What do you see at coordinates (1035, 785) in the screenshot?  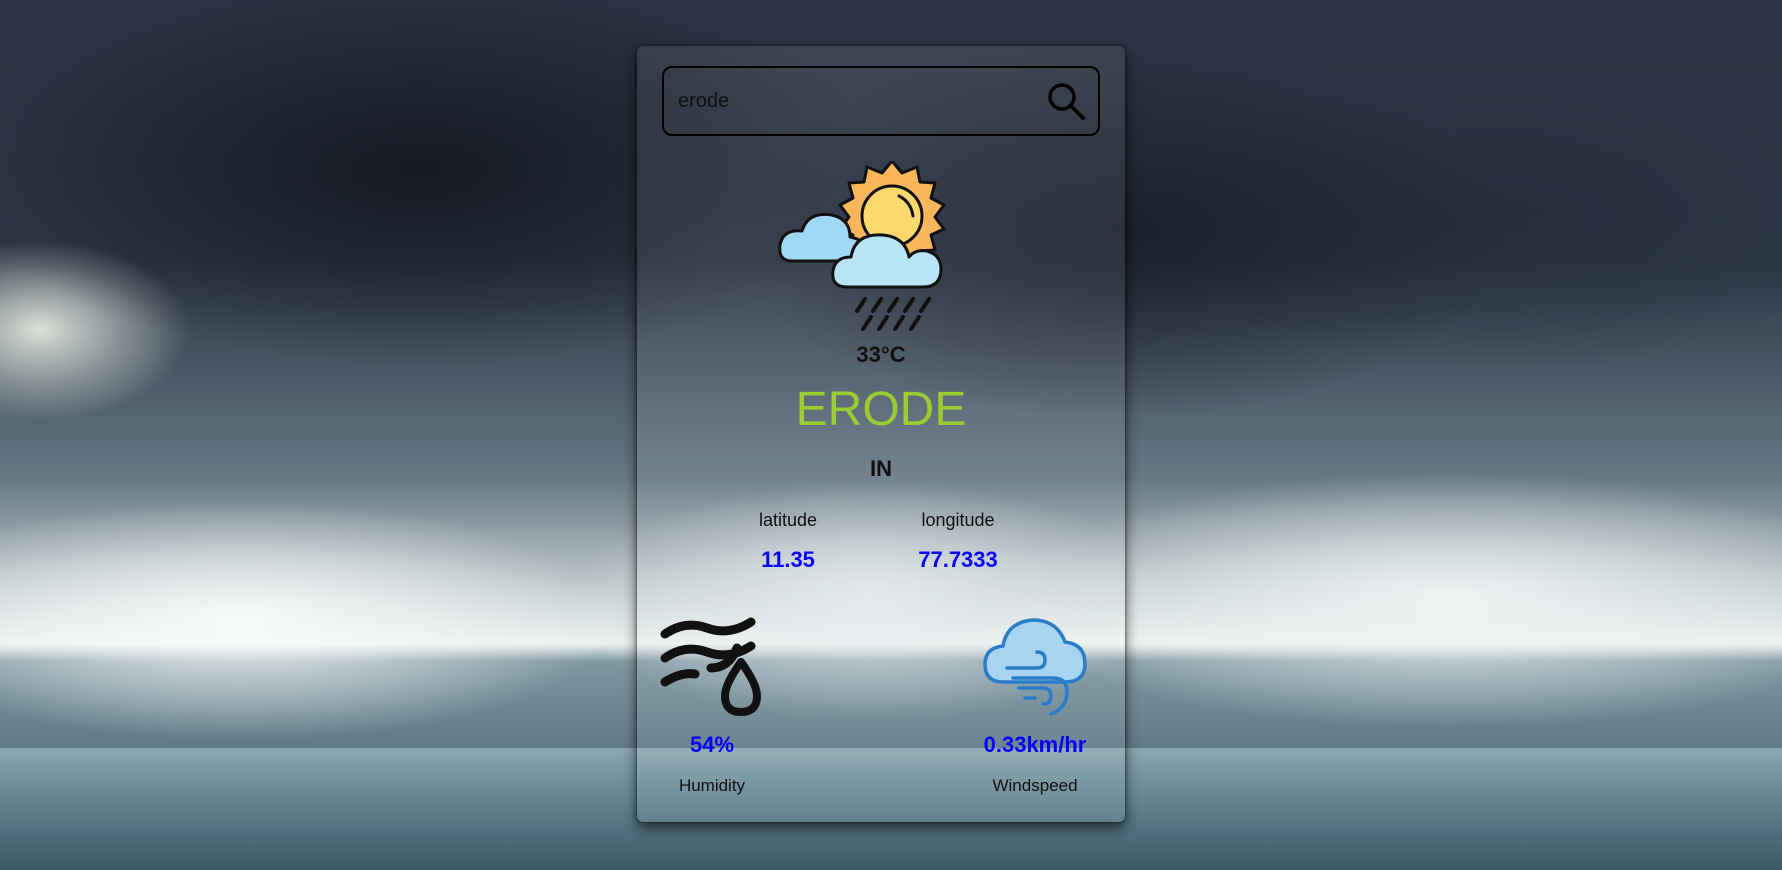 I see `windspeed-label: Windspeed` at bounding box center [1035, 785].